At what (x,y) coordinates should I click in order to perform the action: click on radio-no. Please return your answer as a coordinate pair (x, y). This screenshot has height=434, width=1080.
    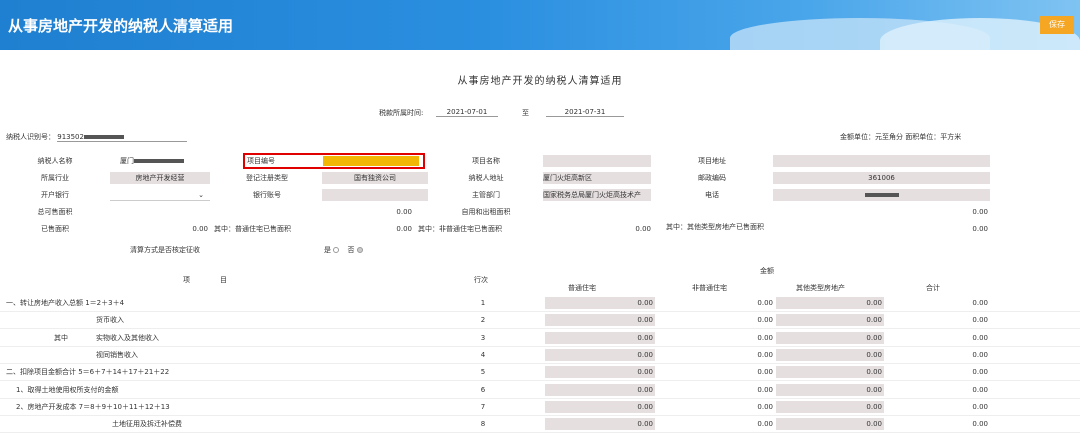
    Looking at the image, I should click on (359, 250).